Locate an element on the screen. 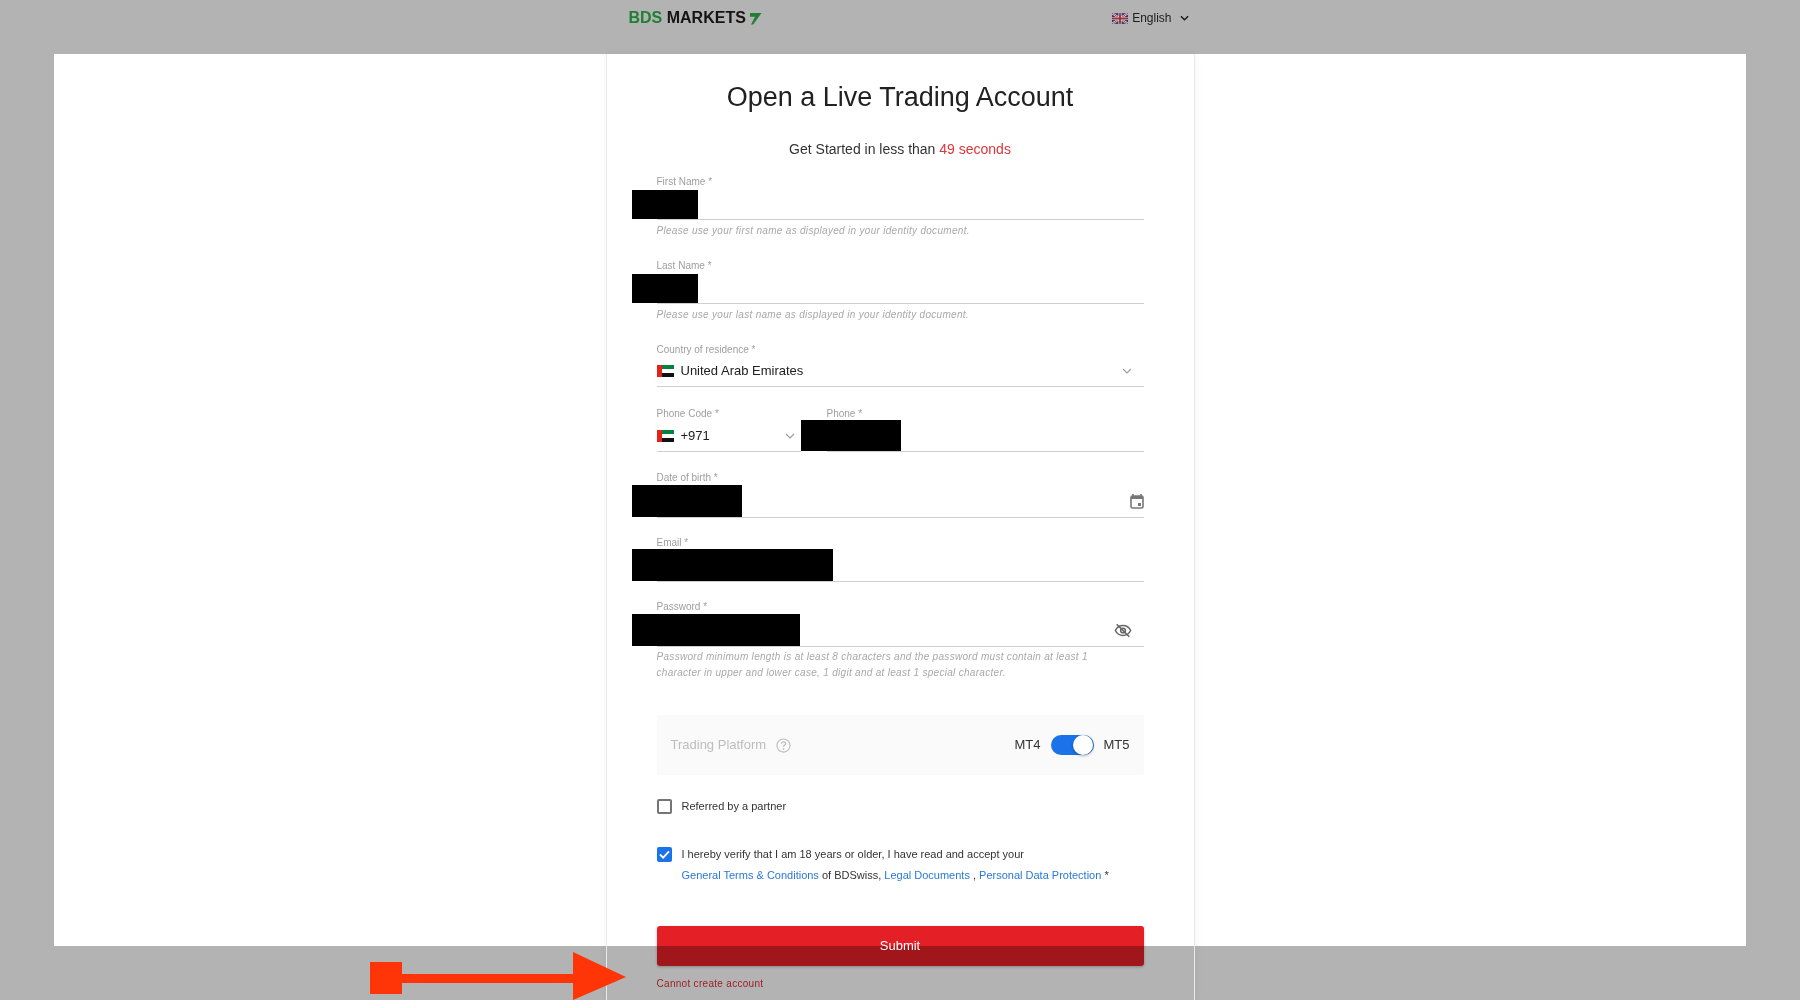  form-title: Open a Live Trading Account is located at coordinates (900, 97).